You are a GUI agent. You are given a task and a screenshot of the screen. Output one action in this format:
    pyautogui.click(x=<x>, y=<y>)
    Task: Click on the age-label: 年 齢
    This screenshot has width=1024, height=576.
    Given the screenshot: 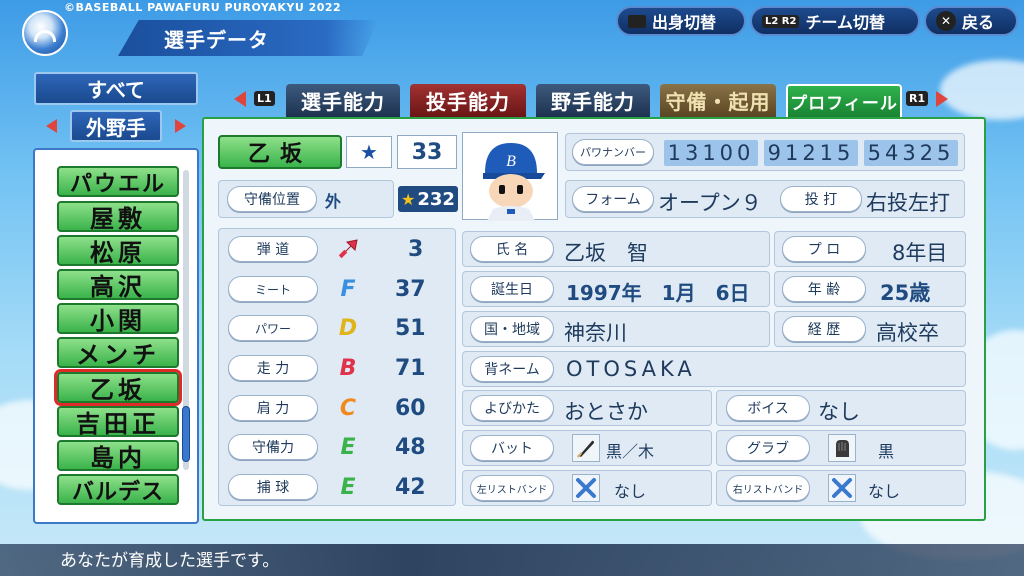 What is the action you would take?
    pyautogui.click(x=824, y=289)
    